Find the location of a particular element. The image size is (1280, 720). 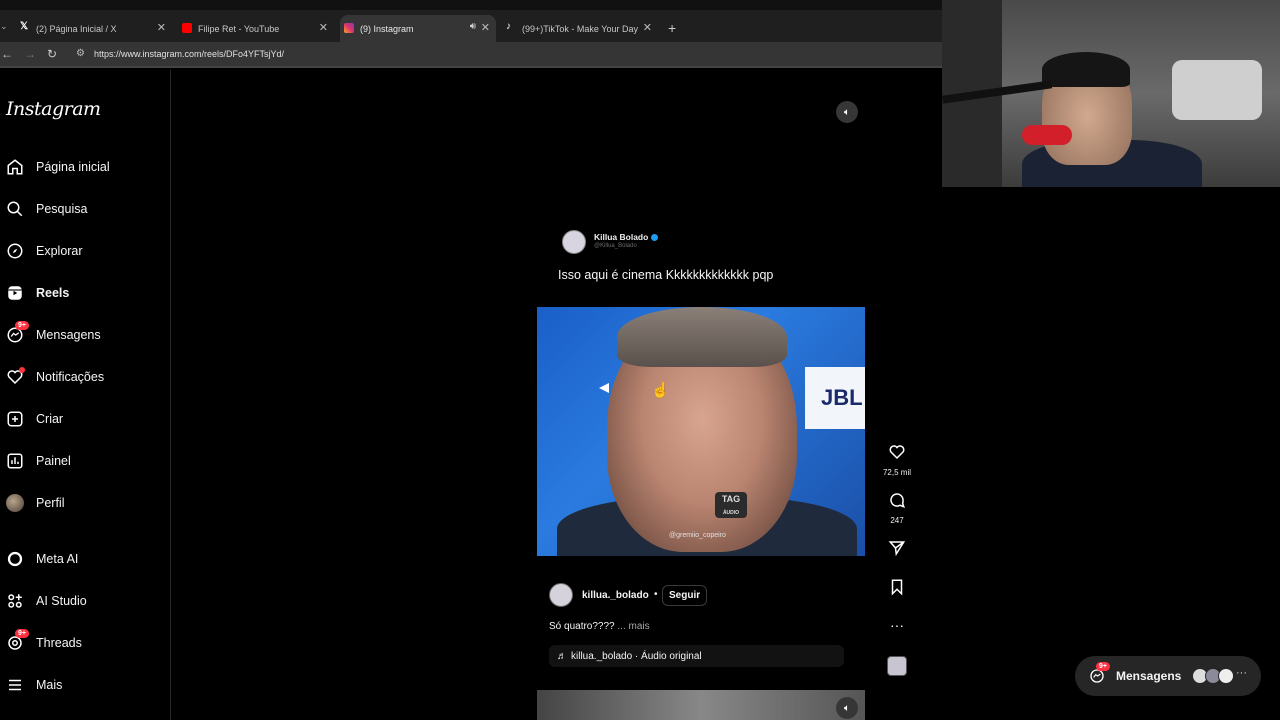

comment-button: 247 is located at coordinates (897, 508).